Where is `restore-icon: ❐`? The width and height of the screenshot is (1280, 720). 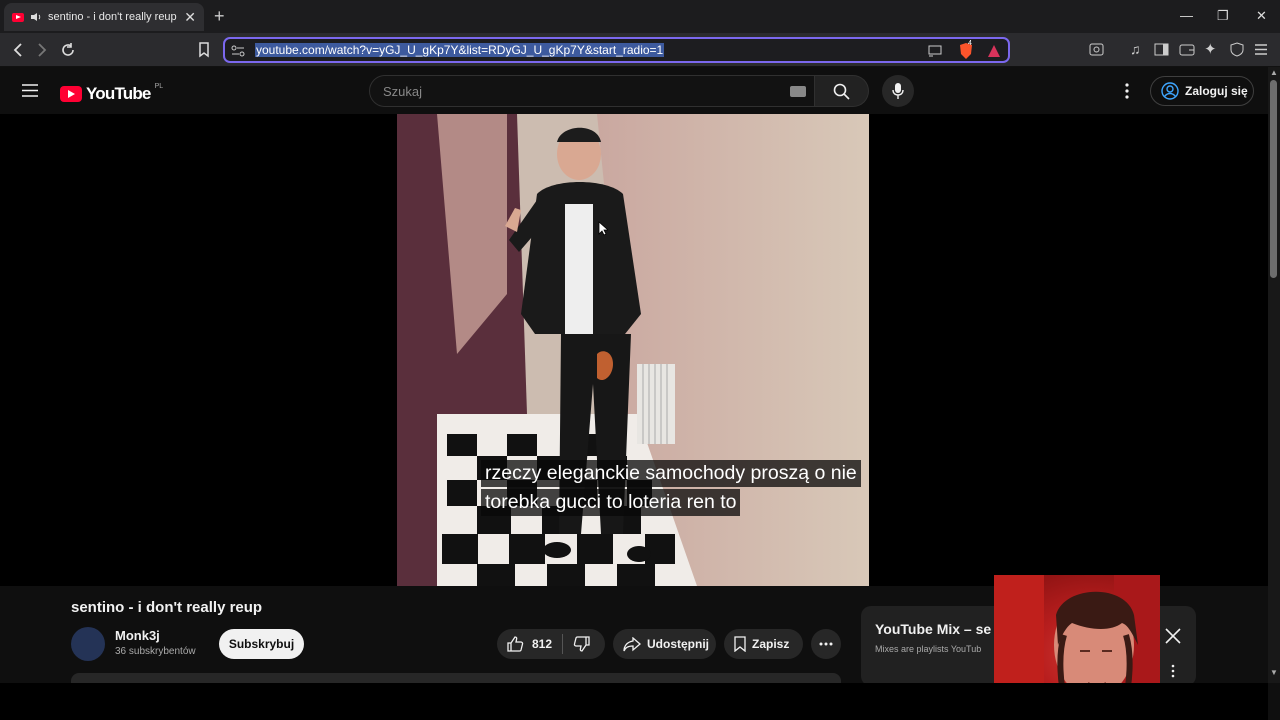
restore-icon: ❐ is located at coordinates (1223, 16).